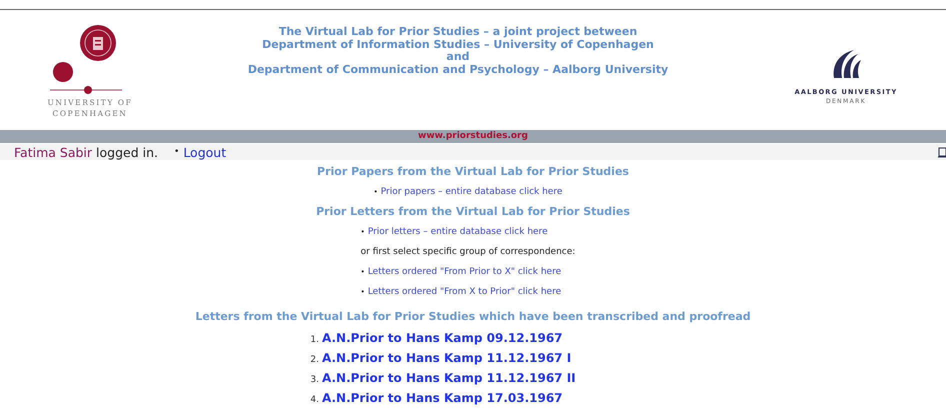 The width and height of the screenshot is (946, 411). What do you see at coordinates (314, 380) in the screenshot?
I see `list-number: 3.` at bounding box center [314, 380].